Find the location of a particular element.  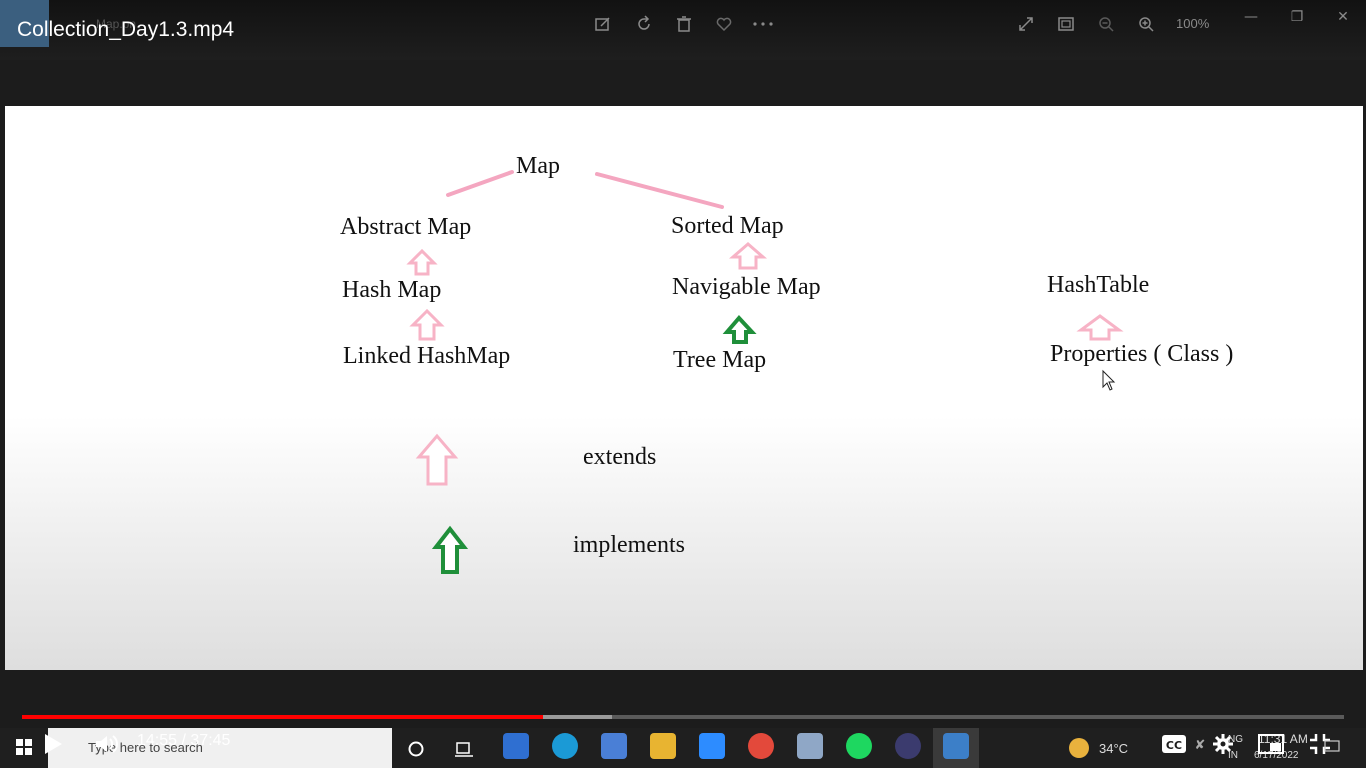

task-view-icon is located at coordinates (464, 749).